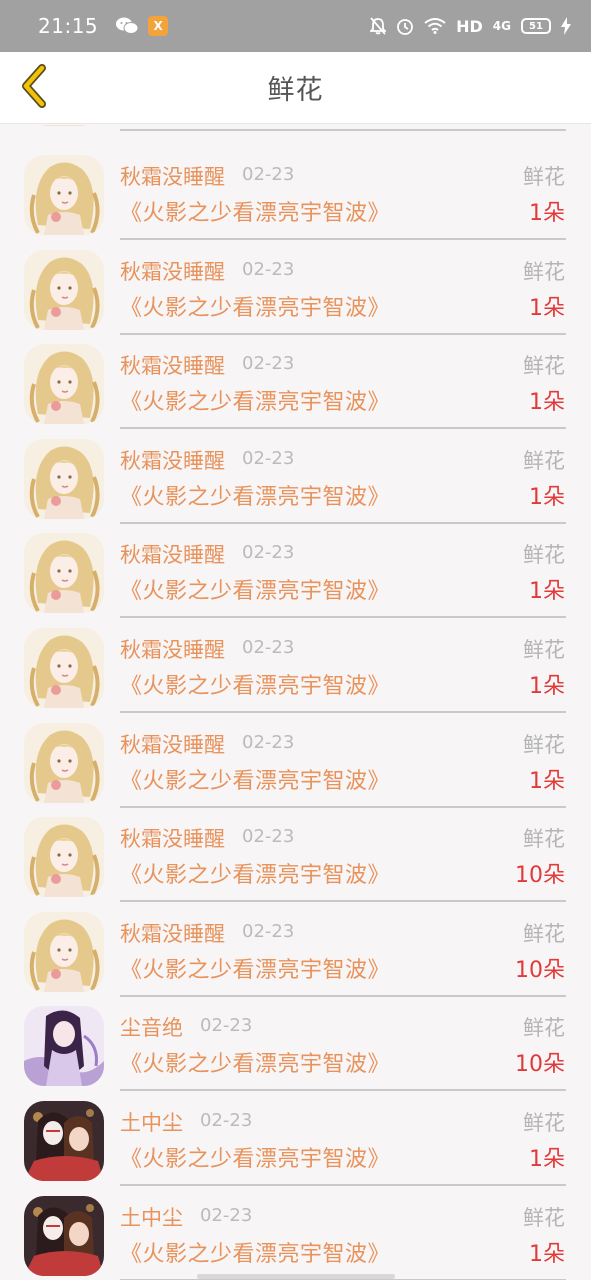  I want to click on battery-icon: 51, so click(536, 26).